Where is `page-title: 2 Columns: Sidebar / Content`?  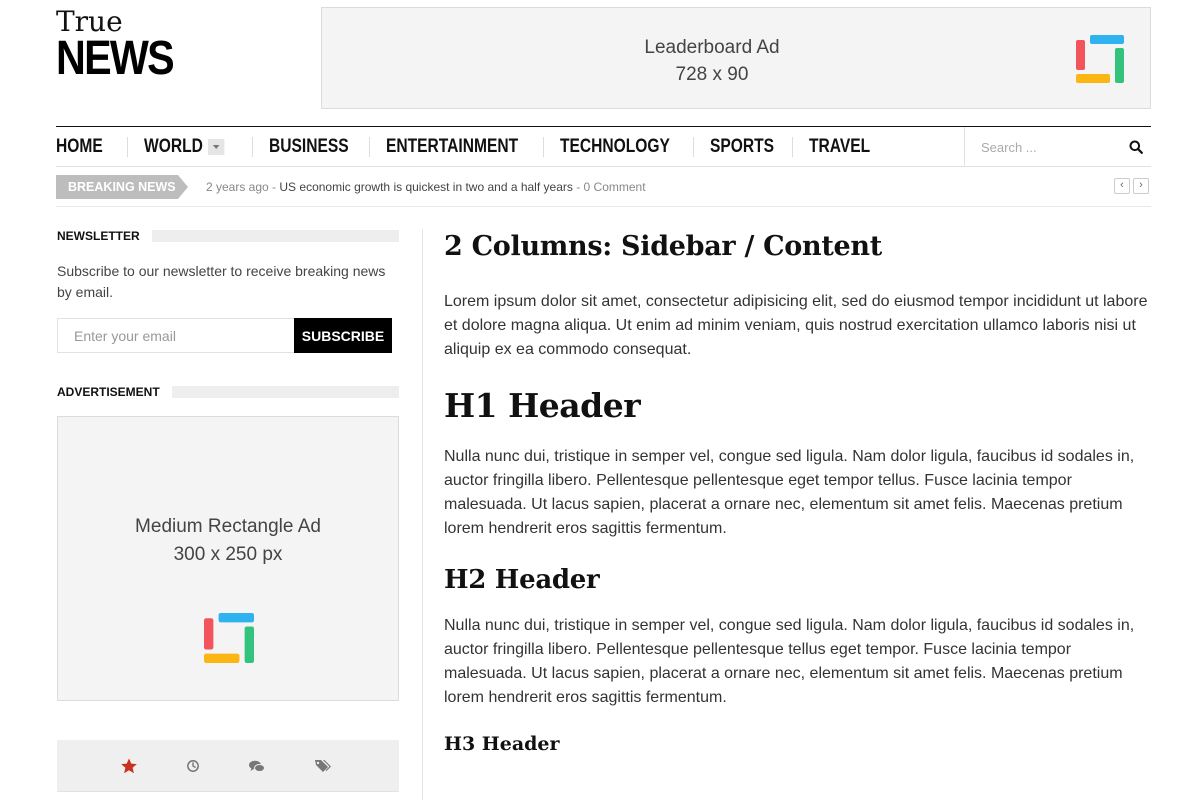 page-title: 2 Columns: Sidebar / Content is located at coordinates (663, 246).